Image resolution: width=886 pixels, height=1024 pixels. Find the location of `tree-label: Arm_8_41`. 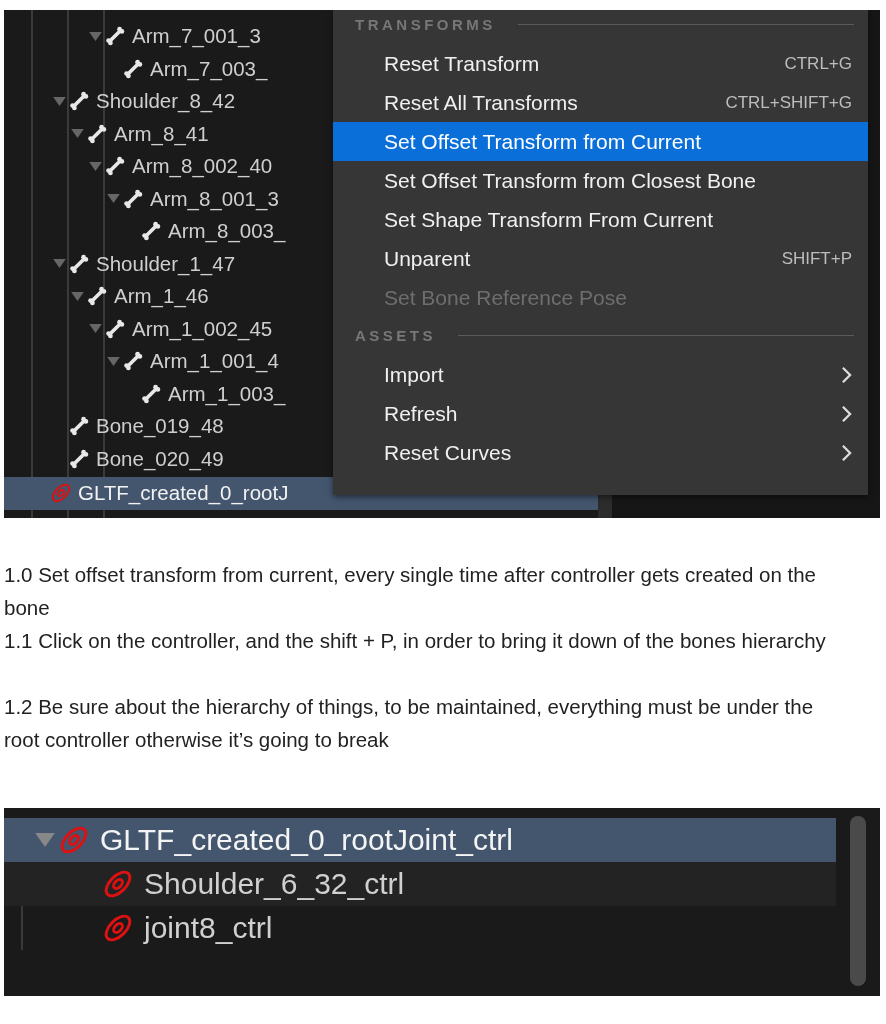

tree-label: Arm_8_41 is located at coordinates (161, 133).